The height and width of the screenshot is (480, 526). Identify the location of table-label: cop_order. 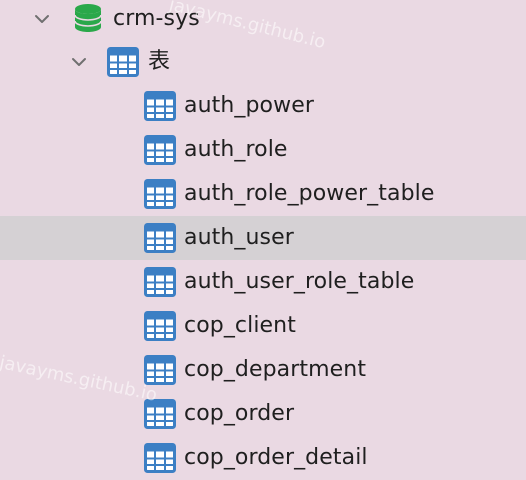
(239, 413).